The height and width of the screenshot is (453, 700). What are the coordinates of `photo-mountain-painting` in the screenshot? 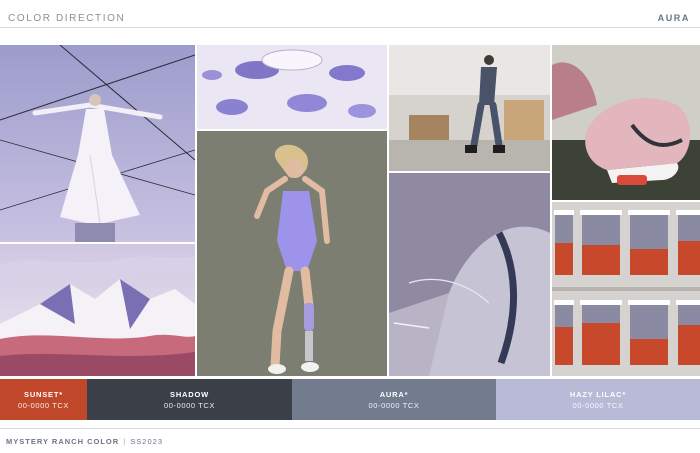 It's located at (97, 310).